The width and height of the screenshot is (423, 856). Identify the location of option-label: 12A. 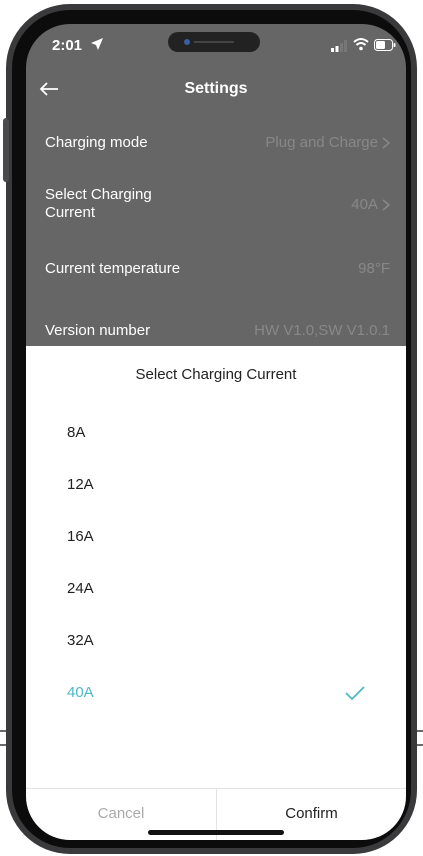
(80, 484).